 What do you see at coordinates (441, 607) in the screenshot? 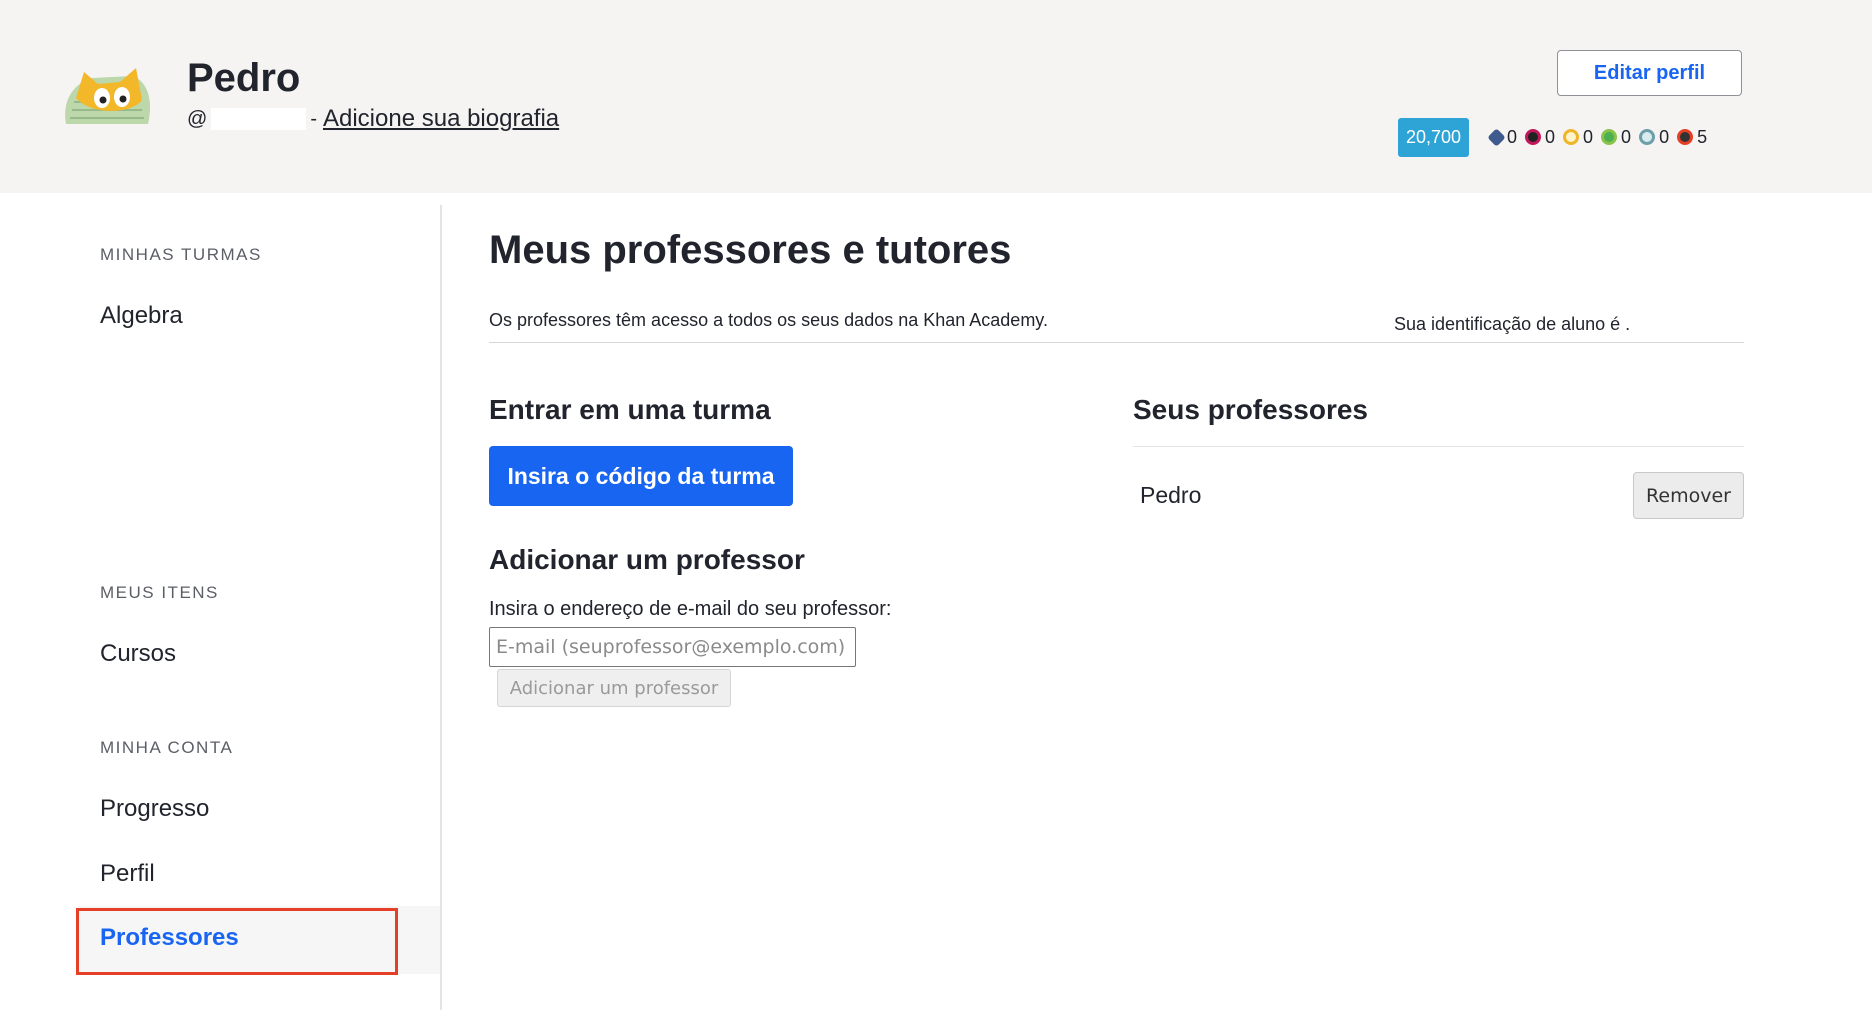
I see `sidebar-divider` at bounding box center [441, 607].